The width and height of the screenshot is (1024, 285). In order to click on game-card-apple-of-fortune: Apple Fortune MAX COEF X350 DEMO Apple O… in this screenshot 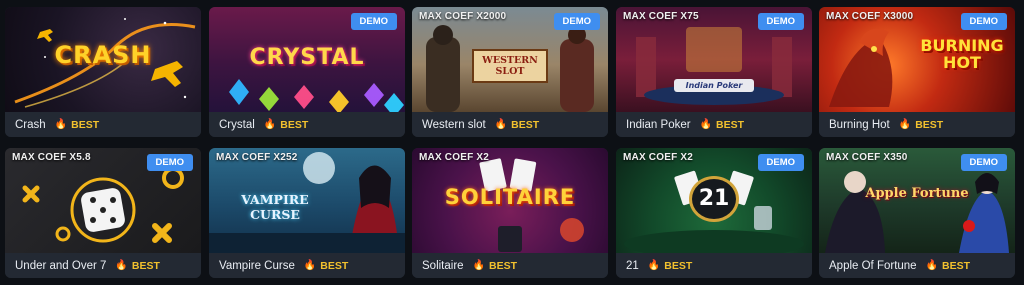, I will do `click(917, 213)`.